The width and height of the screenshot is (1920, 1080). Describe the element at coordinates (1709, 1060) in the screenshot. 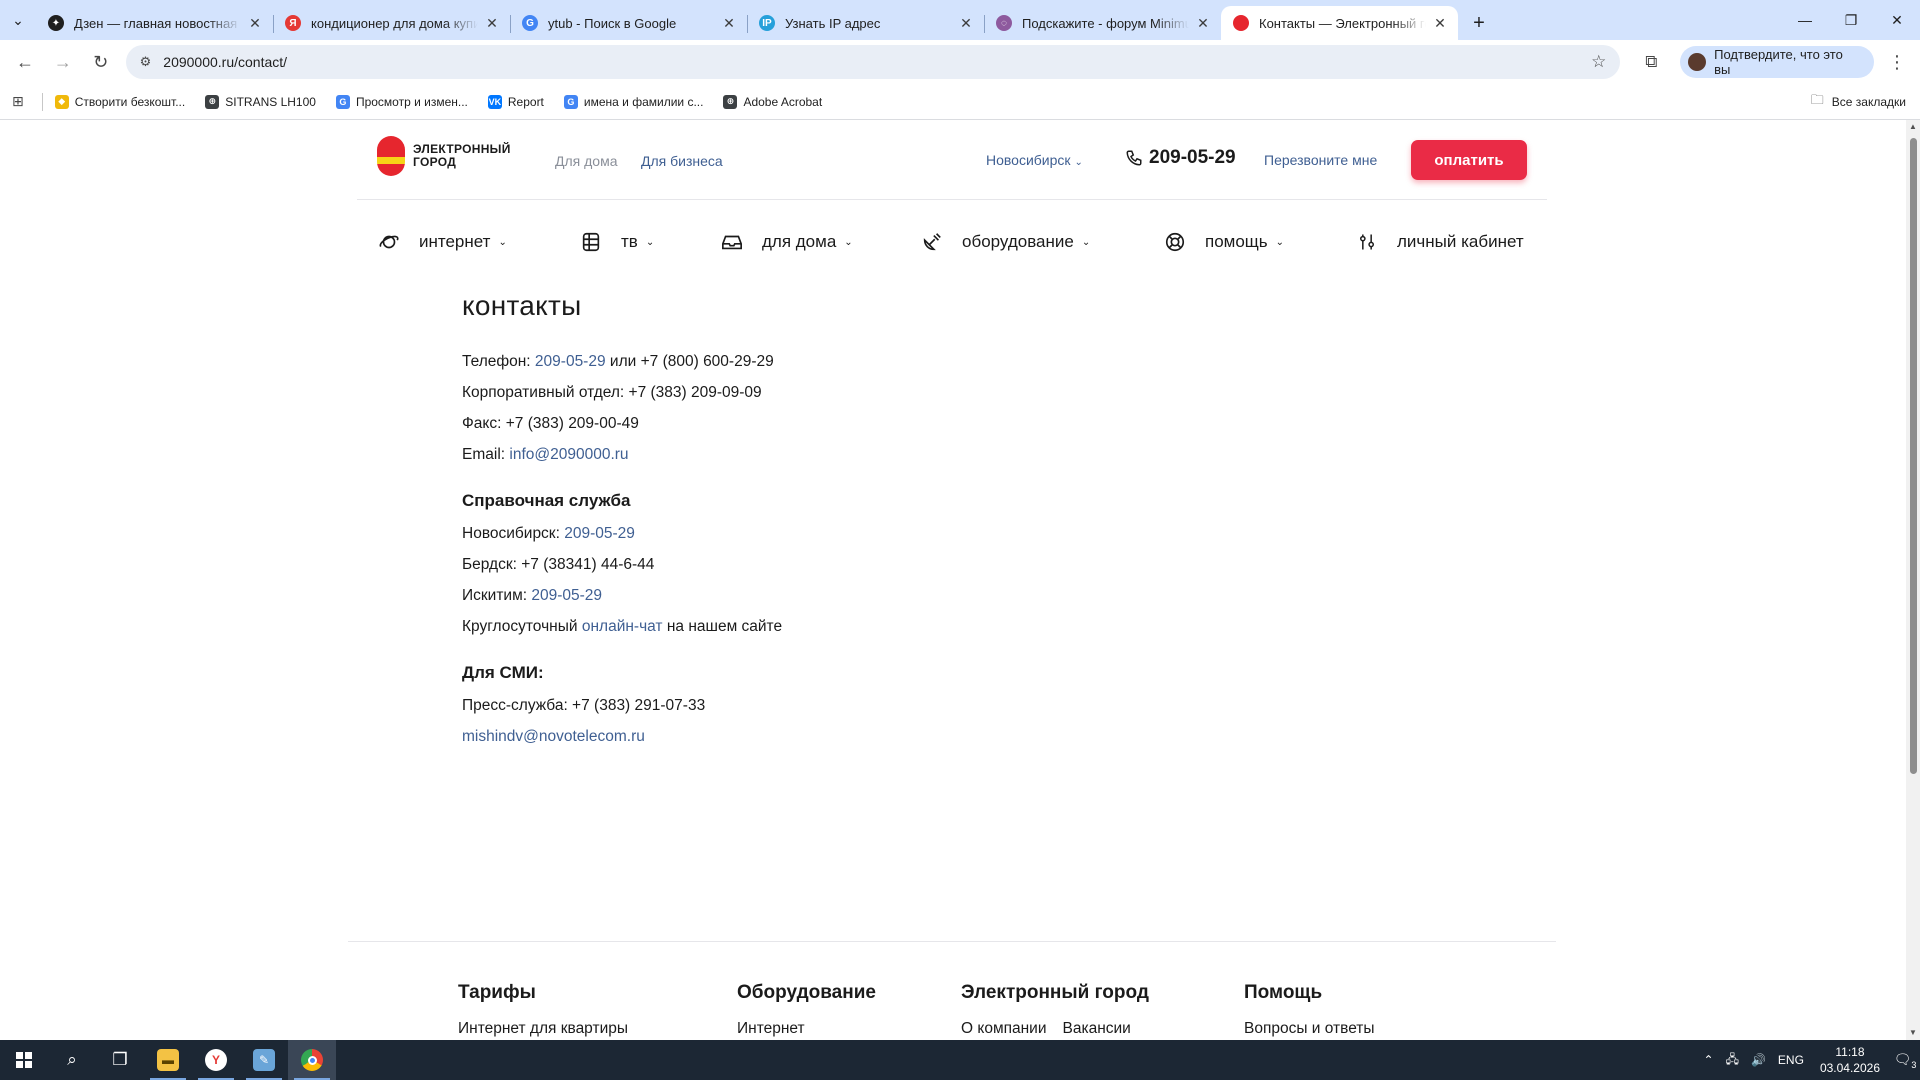

I see `tray-chevron-icon: ⌃` at that location.